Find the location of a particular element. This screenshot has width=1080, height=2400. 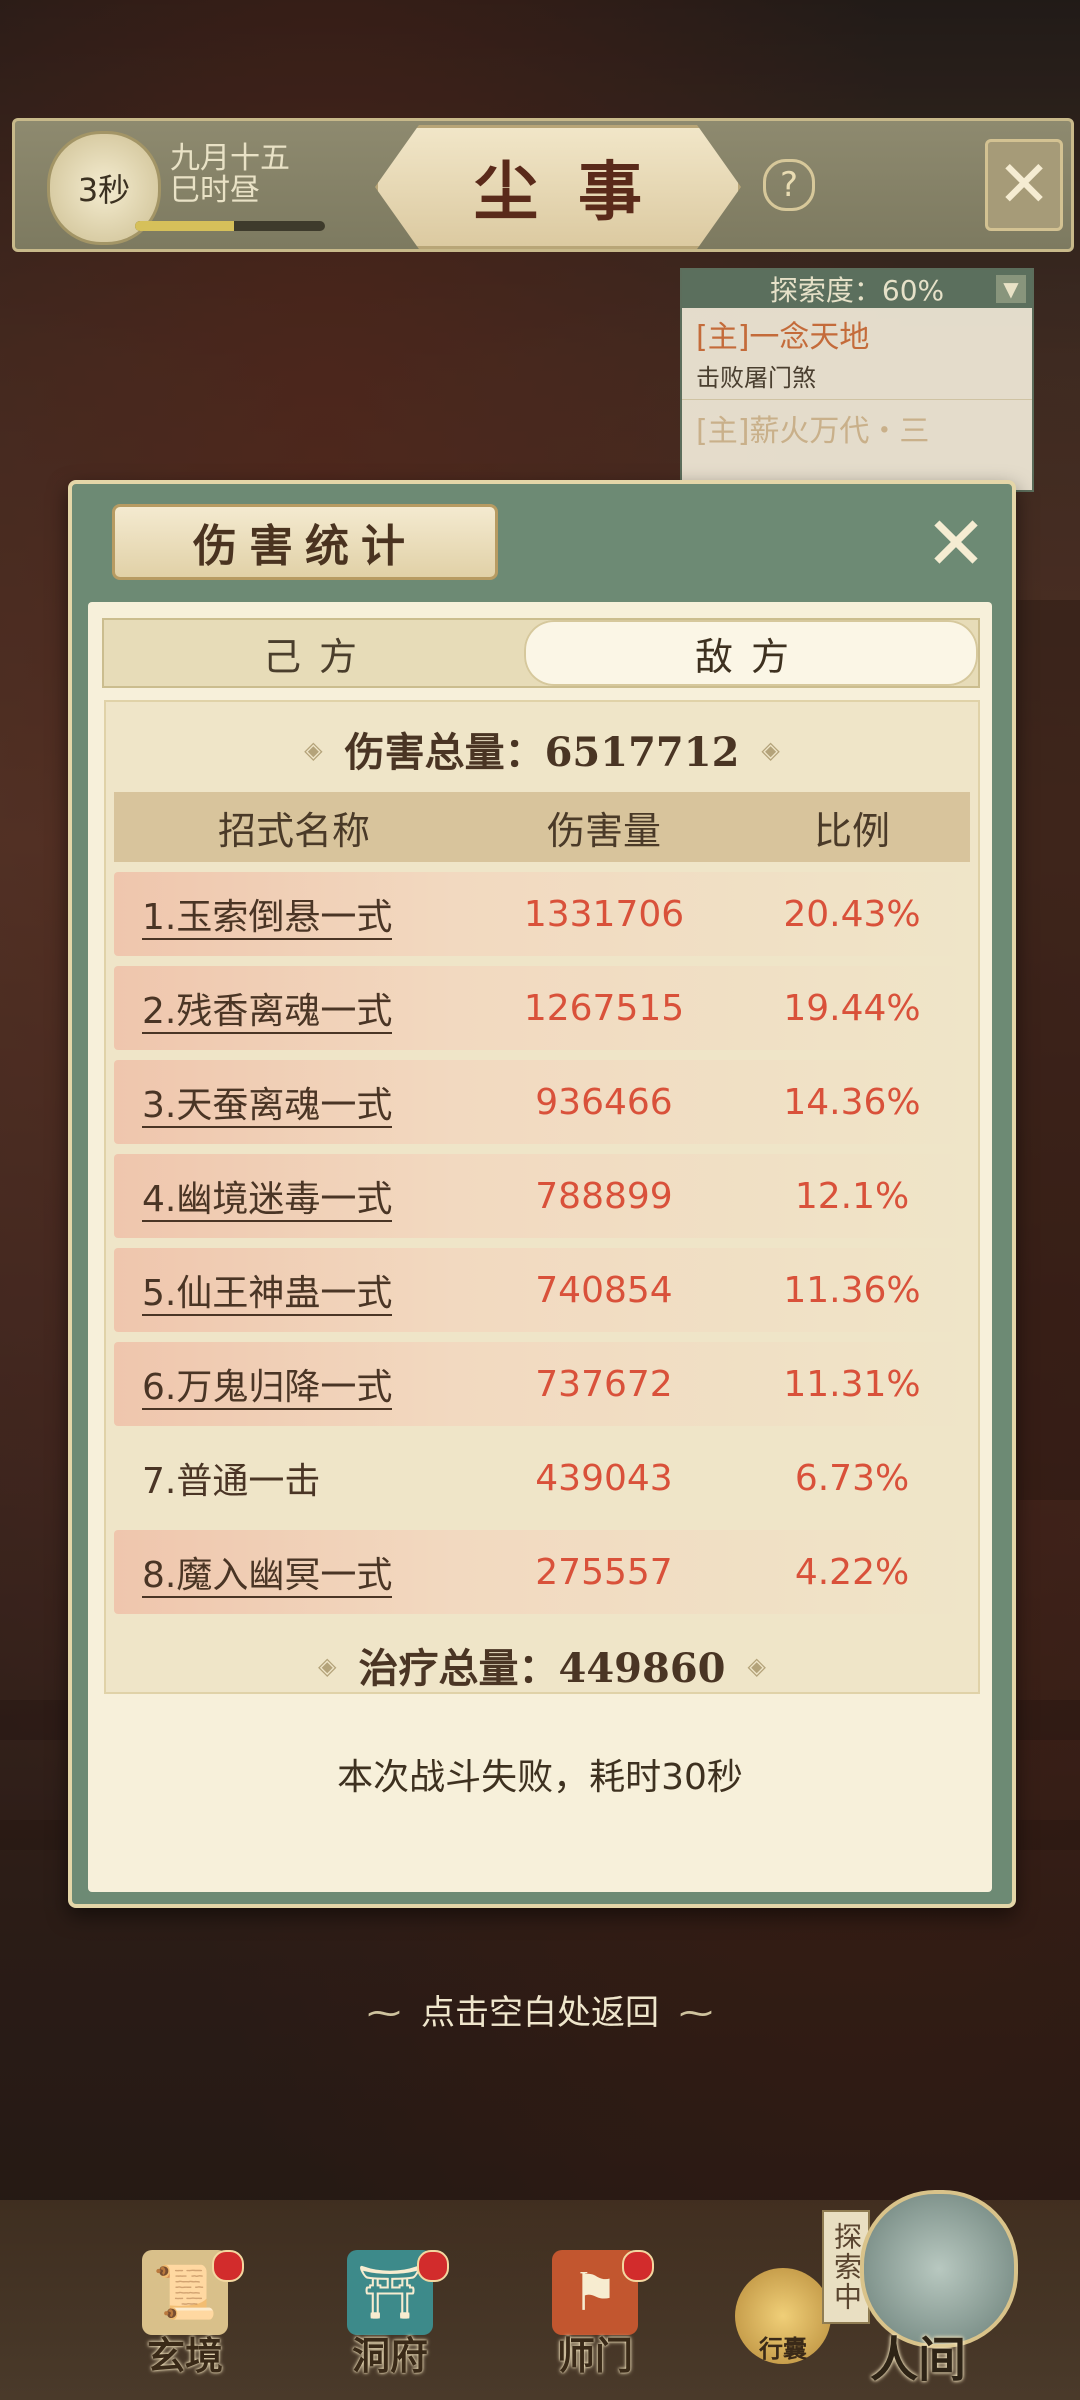

damage-value: 737672 is located at coordinates (604, 1384).